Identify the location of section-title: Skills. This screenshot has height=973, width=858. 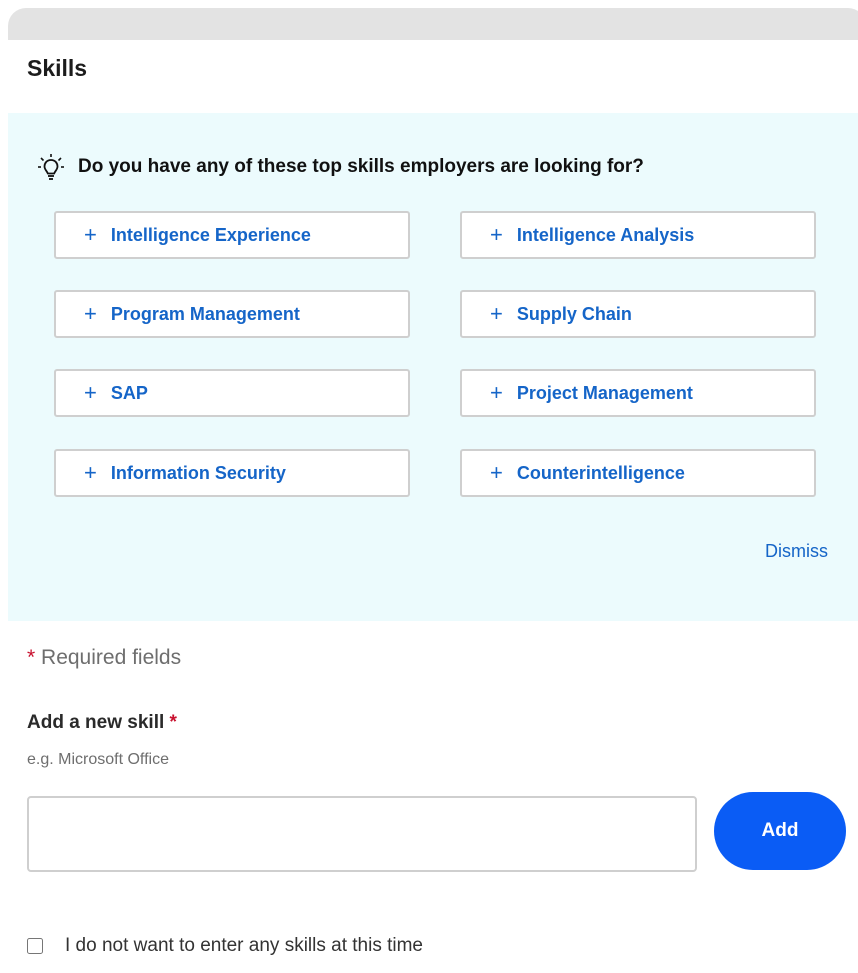
(57, 68).